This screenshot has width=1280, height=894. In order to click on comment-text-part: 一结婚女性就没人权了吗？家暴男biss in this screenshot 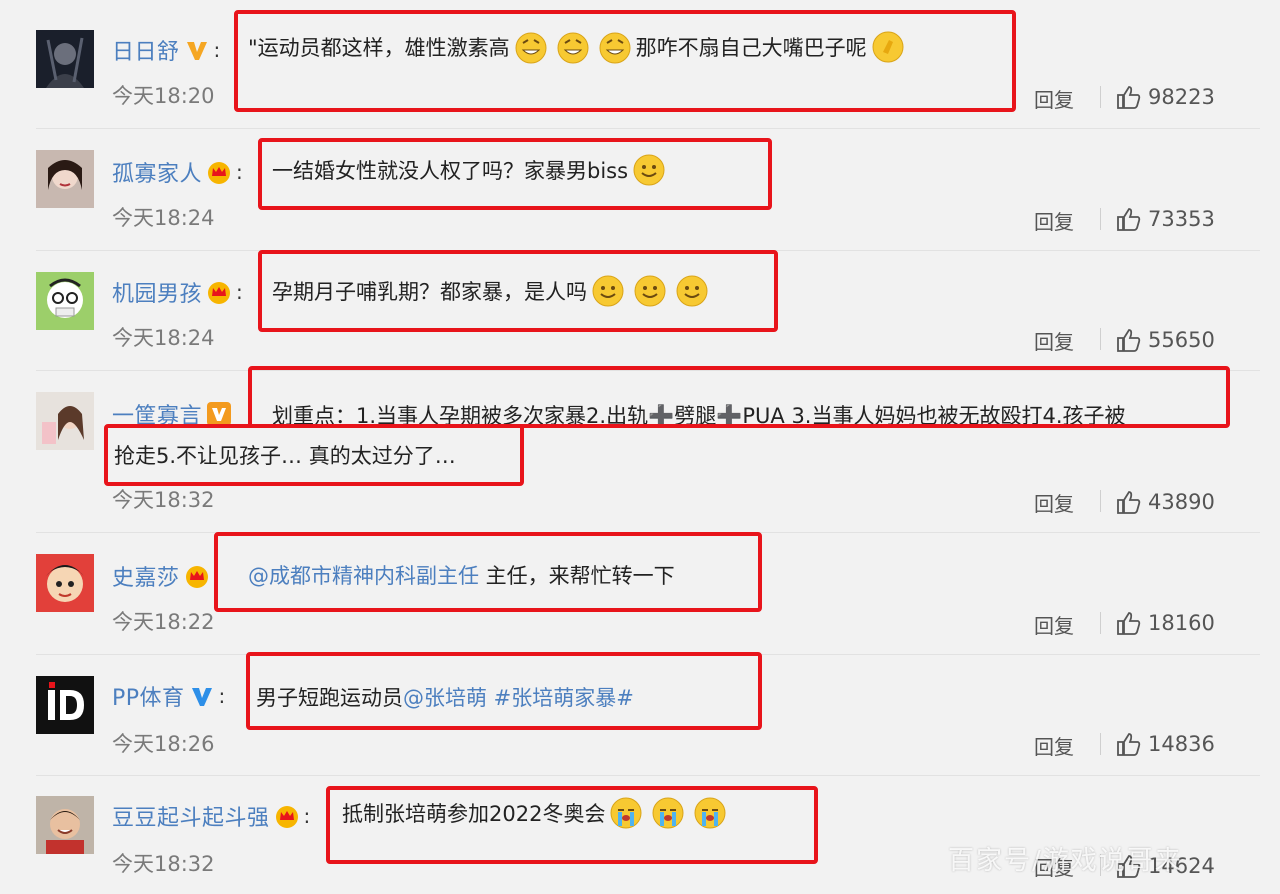, I will do `click(450, 171)`.